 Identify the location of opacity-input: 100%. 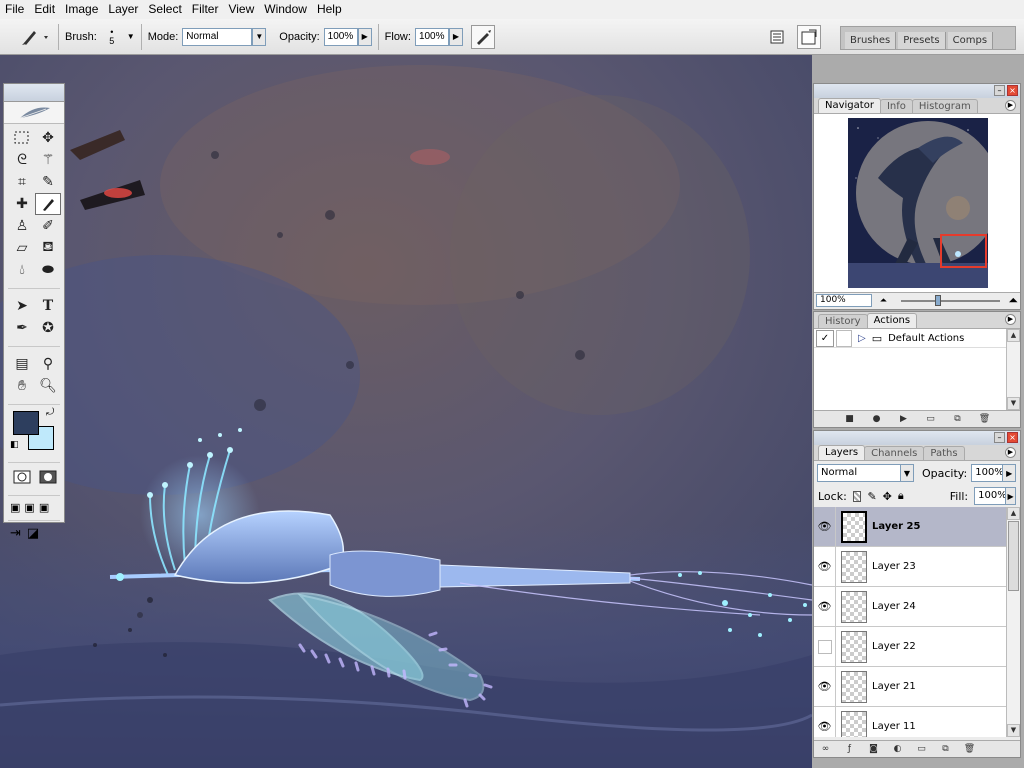
(340, 36).